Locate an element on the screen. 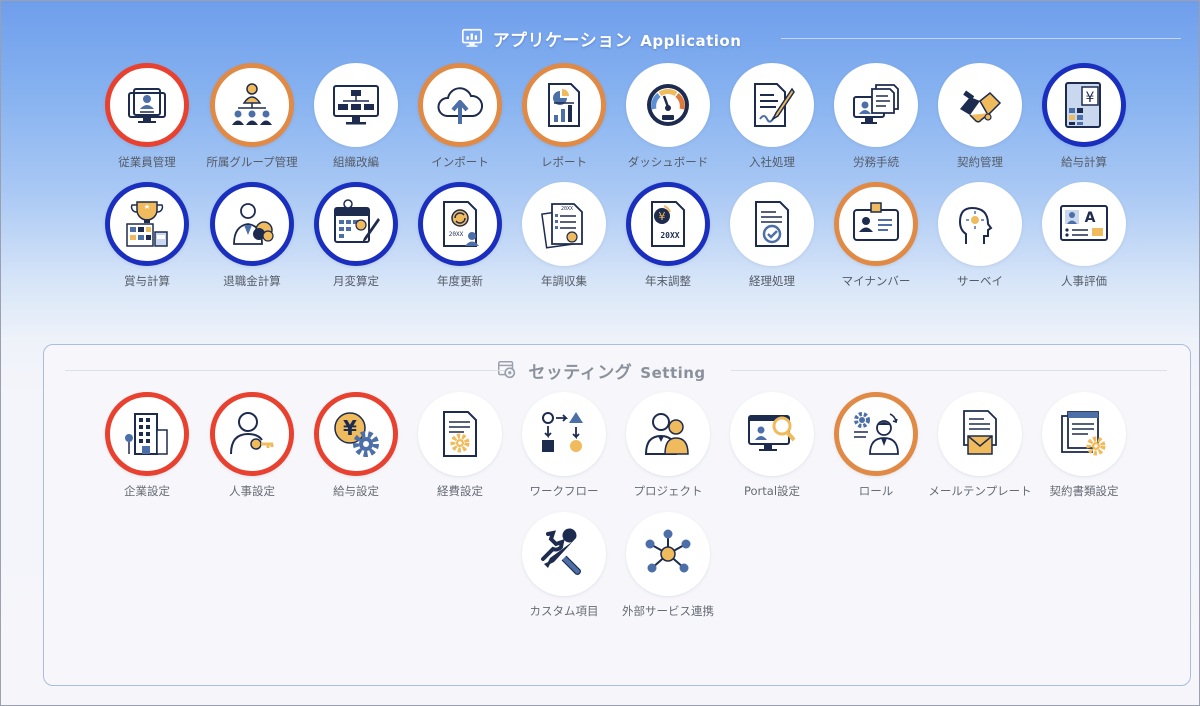 This screenshot has width=1200, height=706. app-tile-expense-doc: 経費設定 is located at coordinates (460, 452).